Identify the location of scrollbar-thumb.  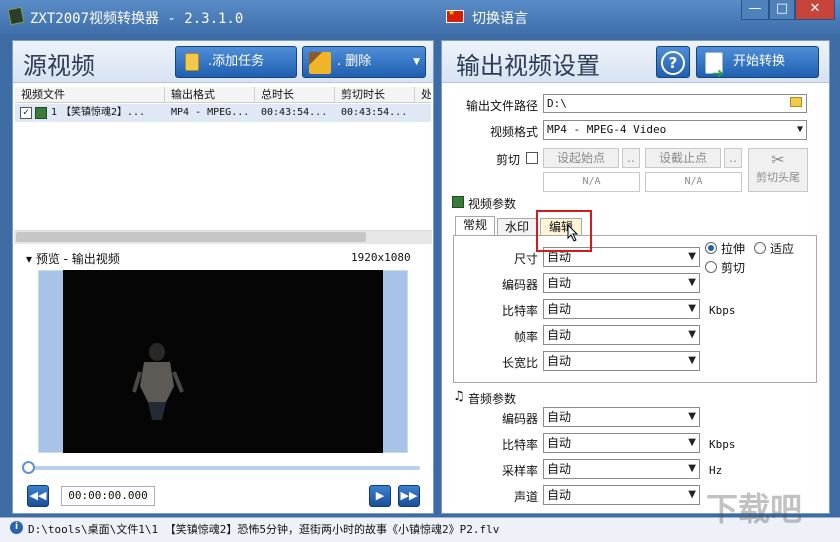
(191, 237).